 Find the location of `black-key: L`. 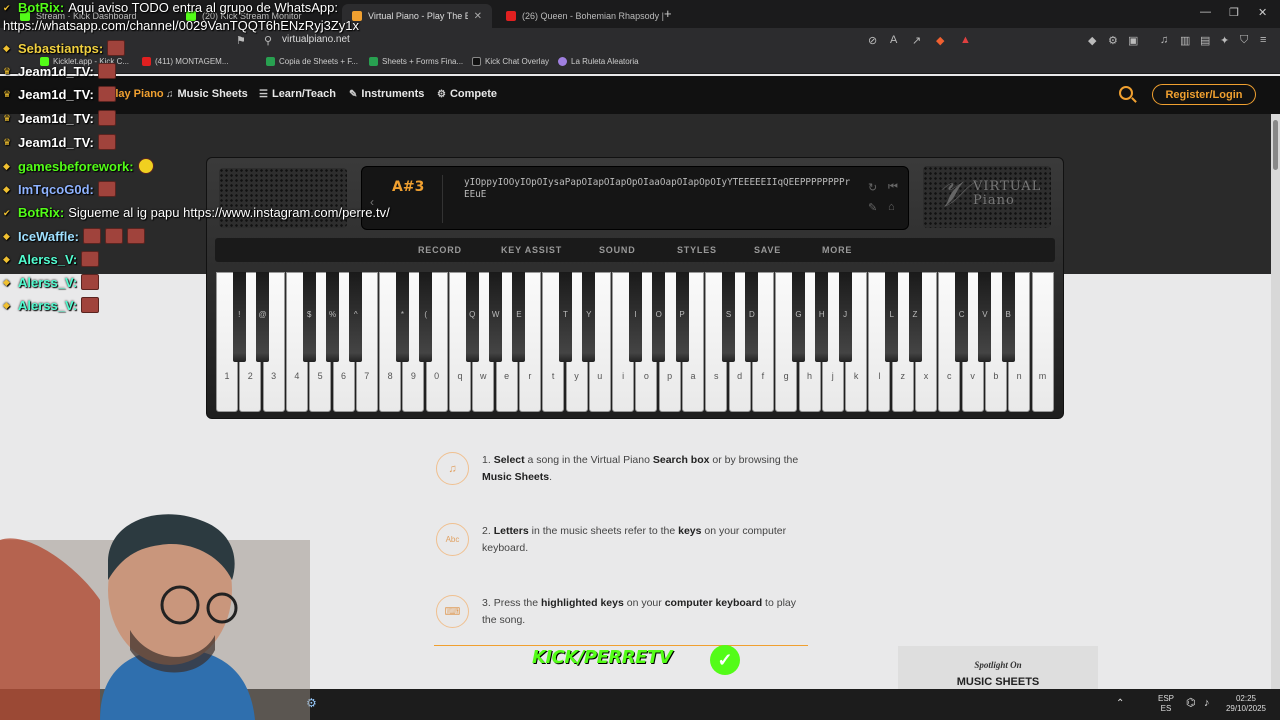

black-key: L is located at coordinates (892, 317).